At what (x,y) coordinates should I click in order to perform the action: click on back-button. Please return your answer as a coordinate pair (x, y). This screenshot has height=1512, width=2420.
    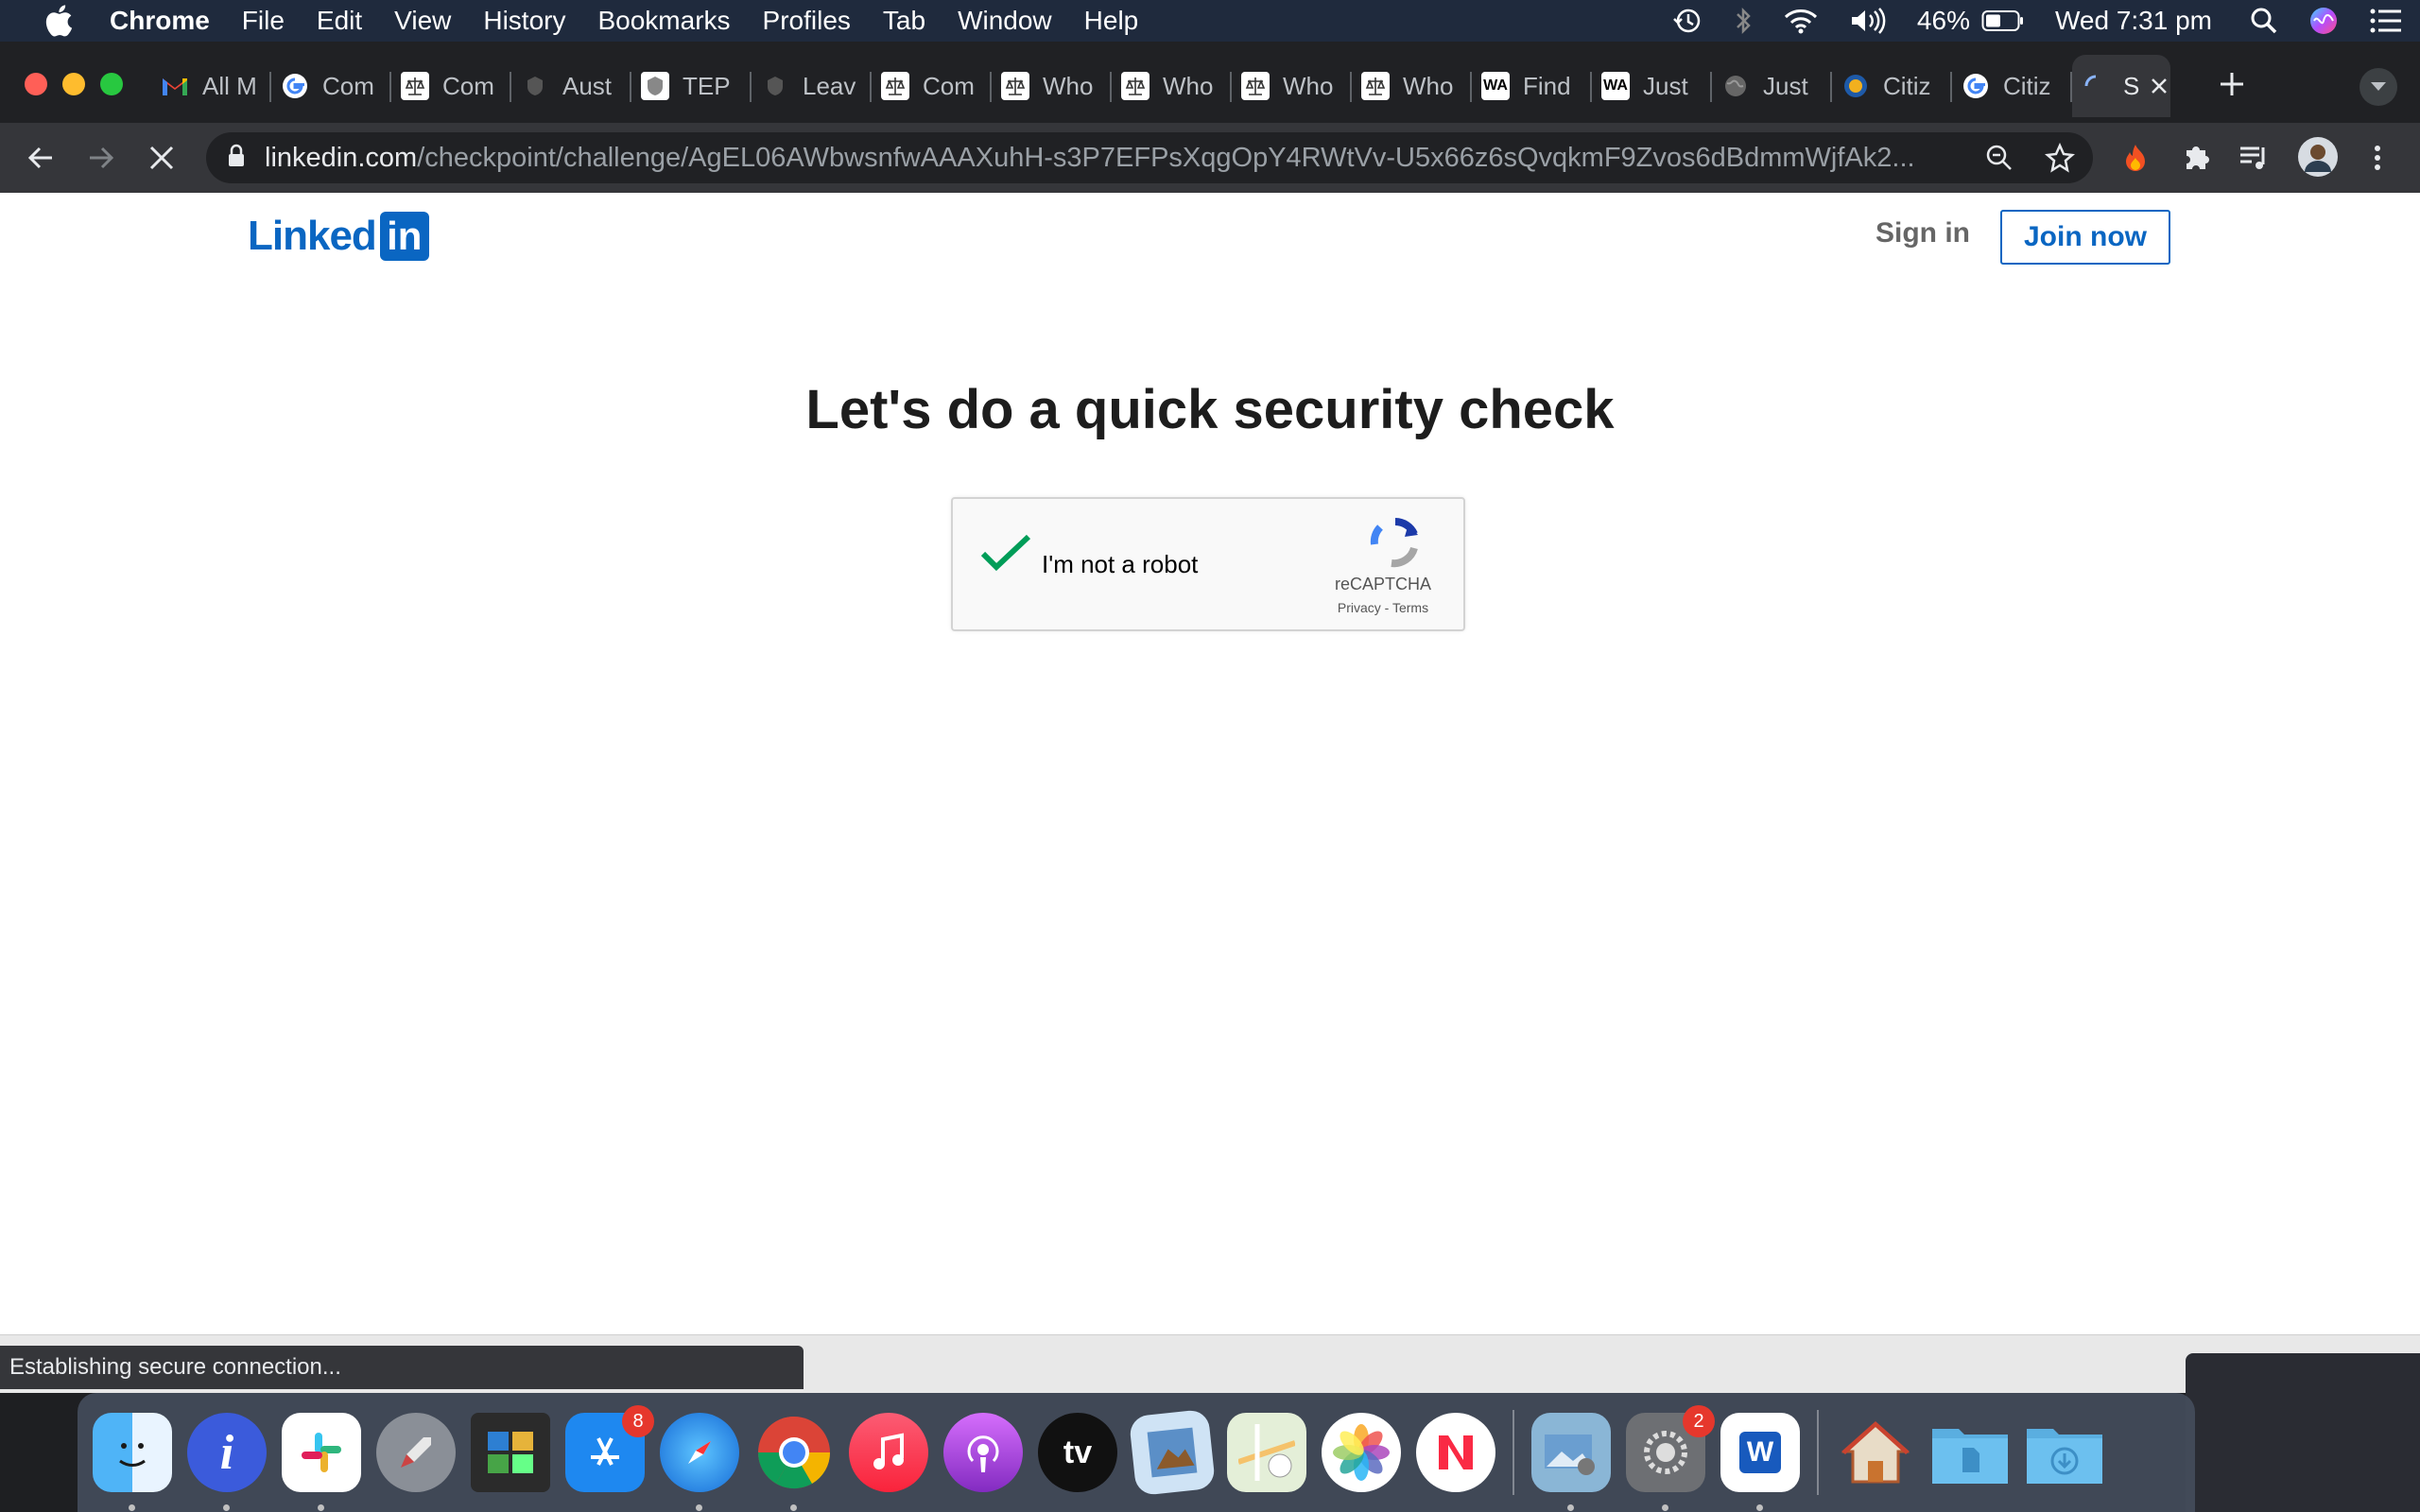
    Looking at the image, I should click on (40, 158).